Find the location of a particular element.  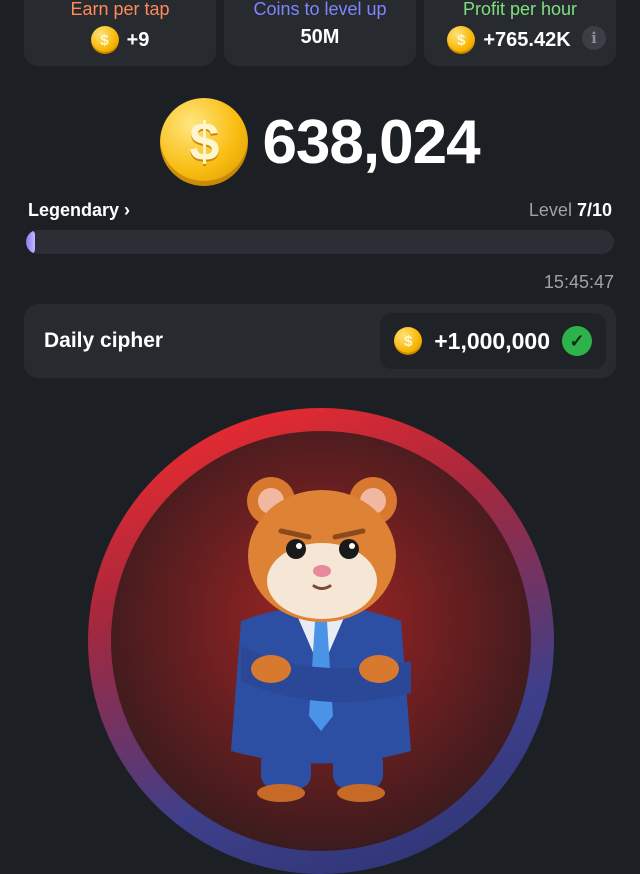

hamster-character-icon is located at coordinates (321, 639).